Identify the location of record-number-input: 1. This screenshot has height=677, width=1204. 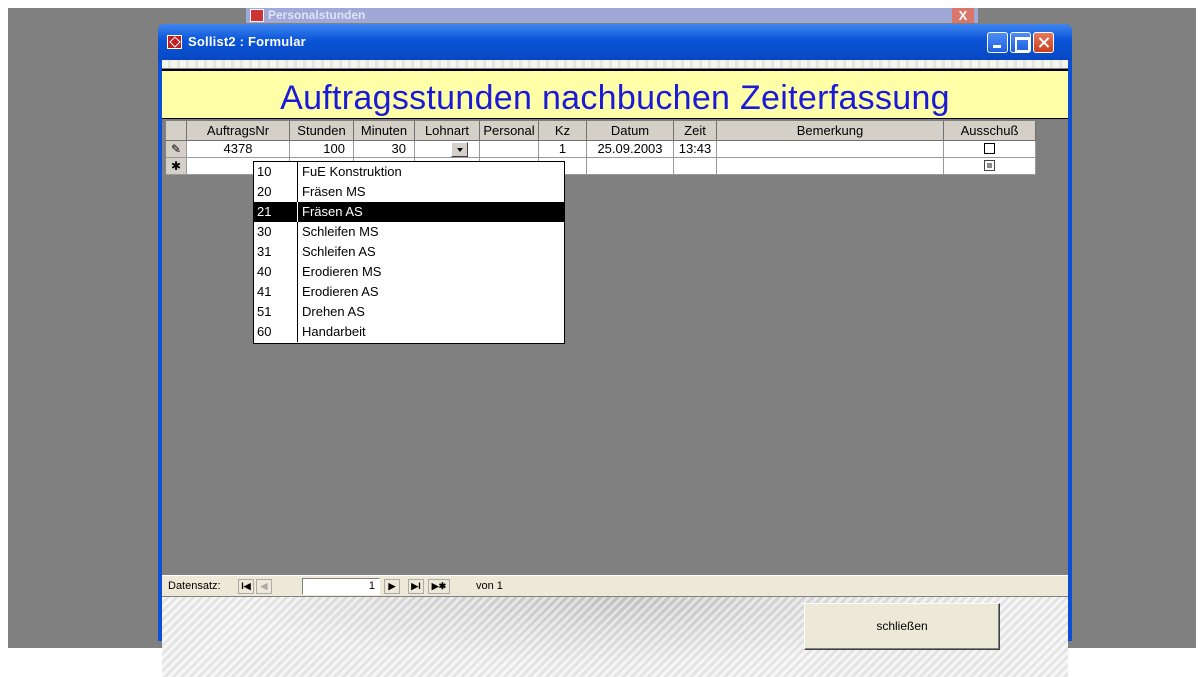
(341, 586).